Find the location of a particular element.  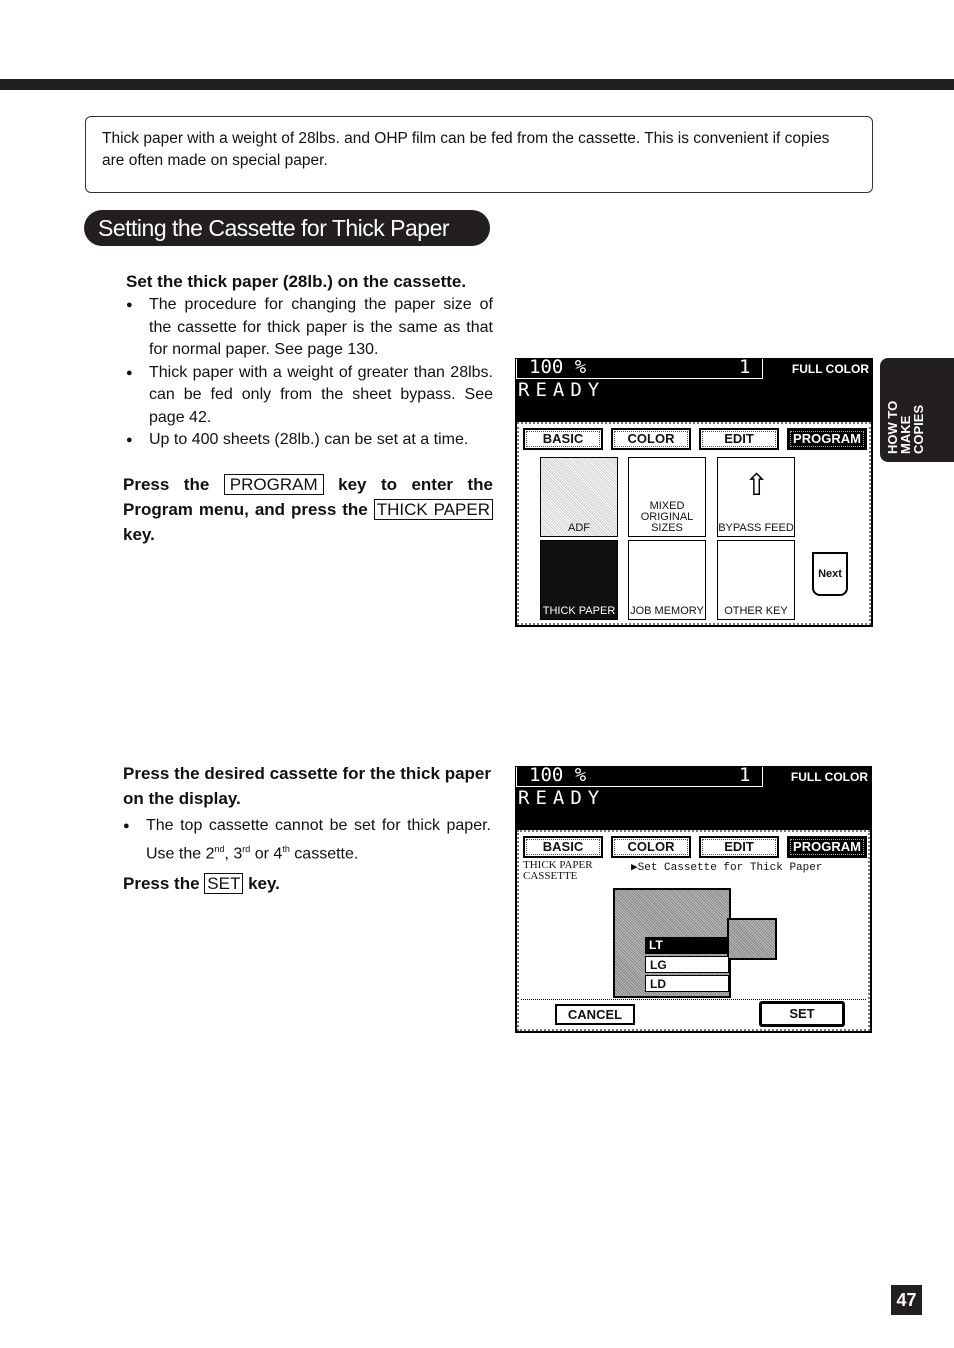

program-key-label: PROGRAM is located at coordinates (273, 484).